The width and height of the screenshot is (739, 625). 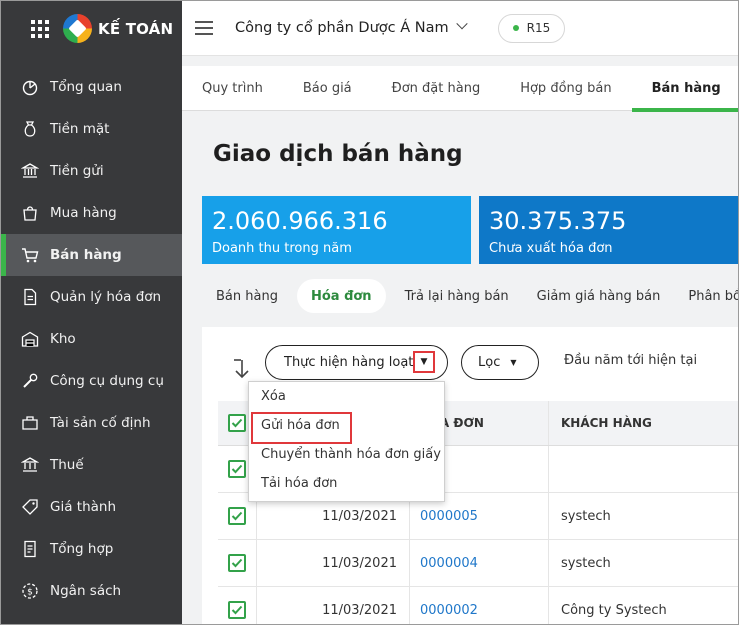 I want to click on uninvoiced-card: 30.375.375 Chưa xuất hóa đơn, so click(x=608, y=230).